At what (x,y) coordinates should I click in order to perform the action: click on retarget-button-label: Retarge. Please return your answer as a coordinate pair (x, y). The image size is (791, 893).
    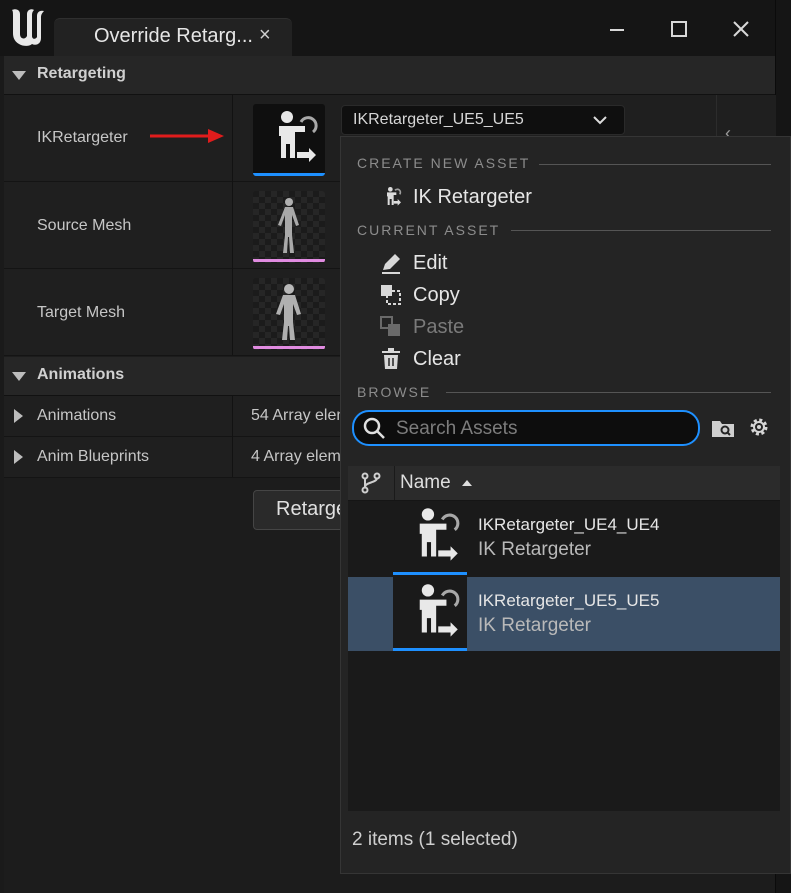
    Looking at the image, I should click on (312, 509).